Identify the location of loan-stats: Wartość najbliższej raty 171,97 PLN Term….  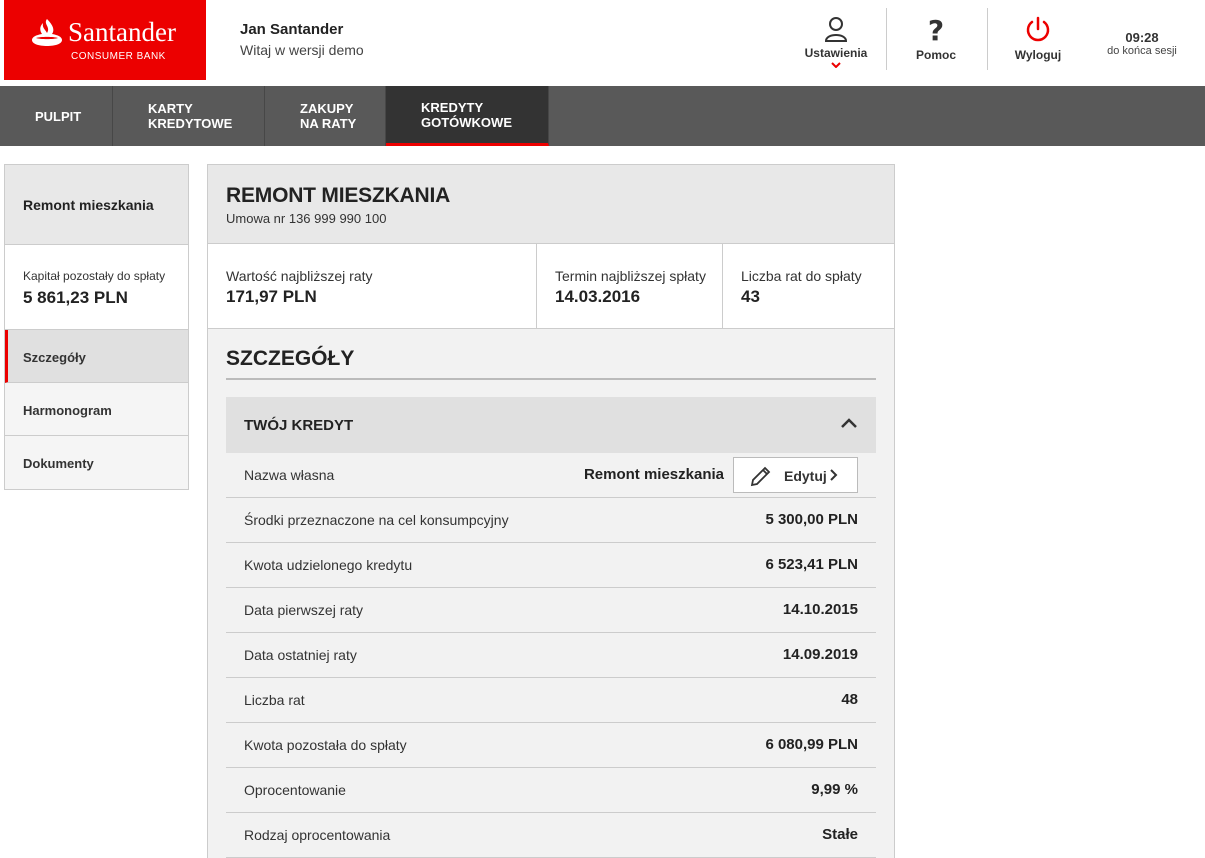
(551, 286).